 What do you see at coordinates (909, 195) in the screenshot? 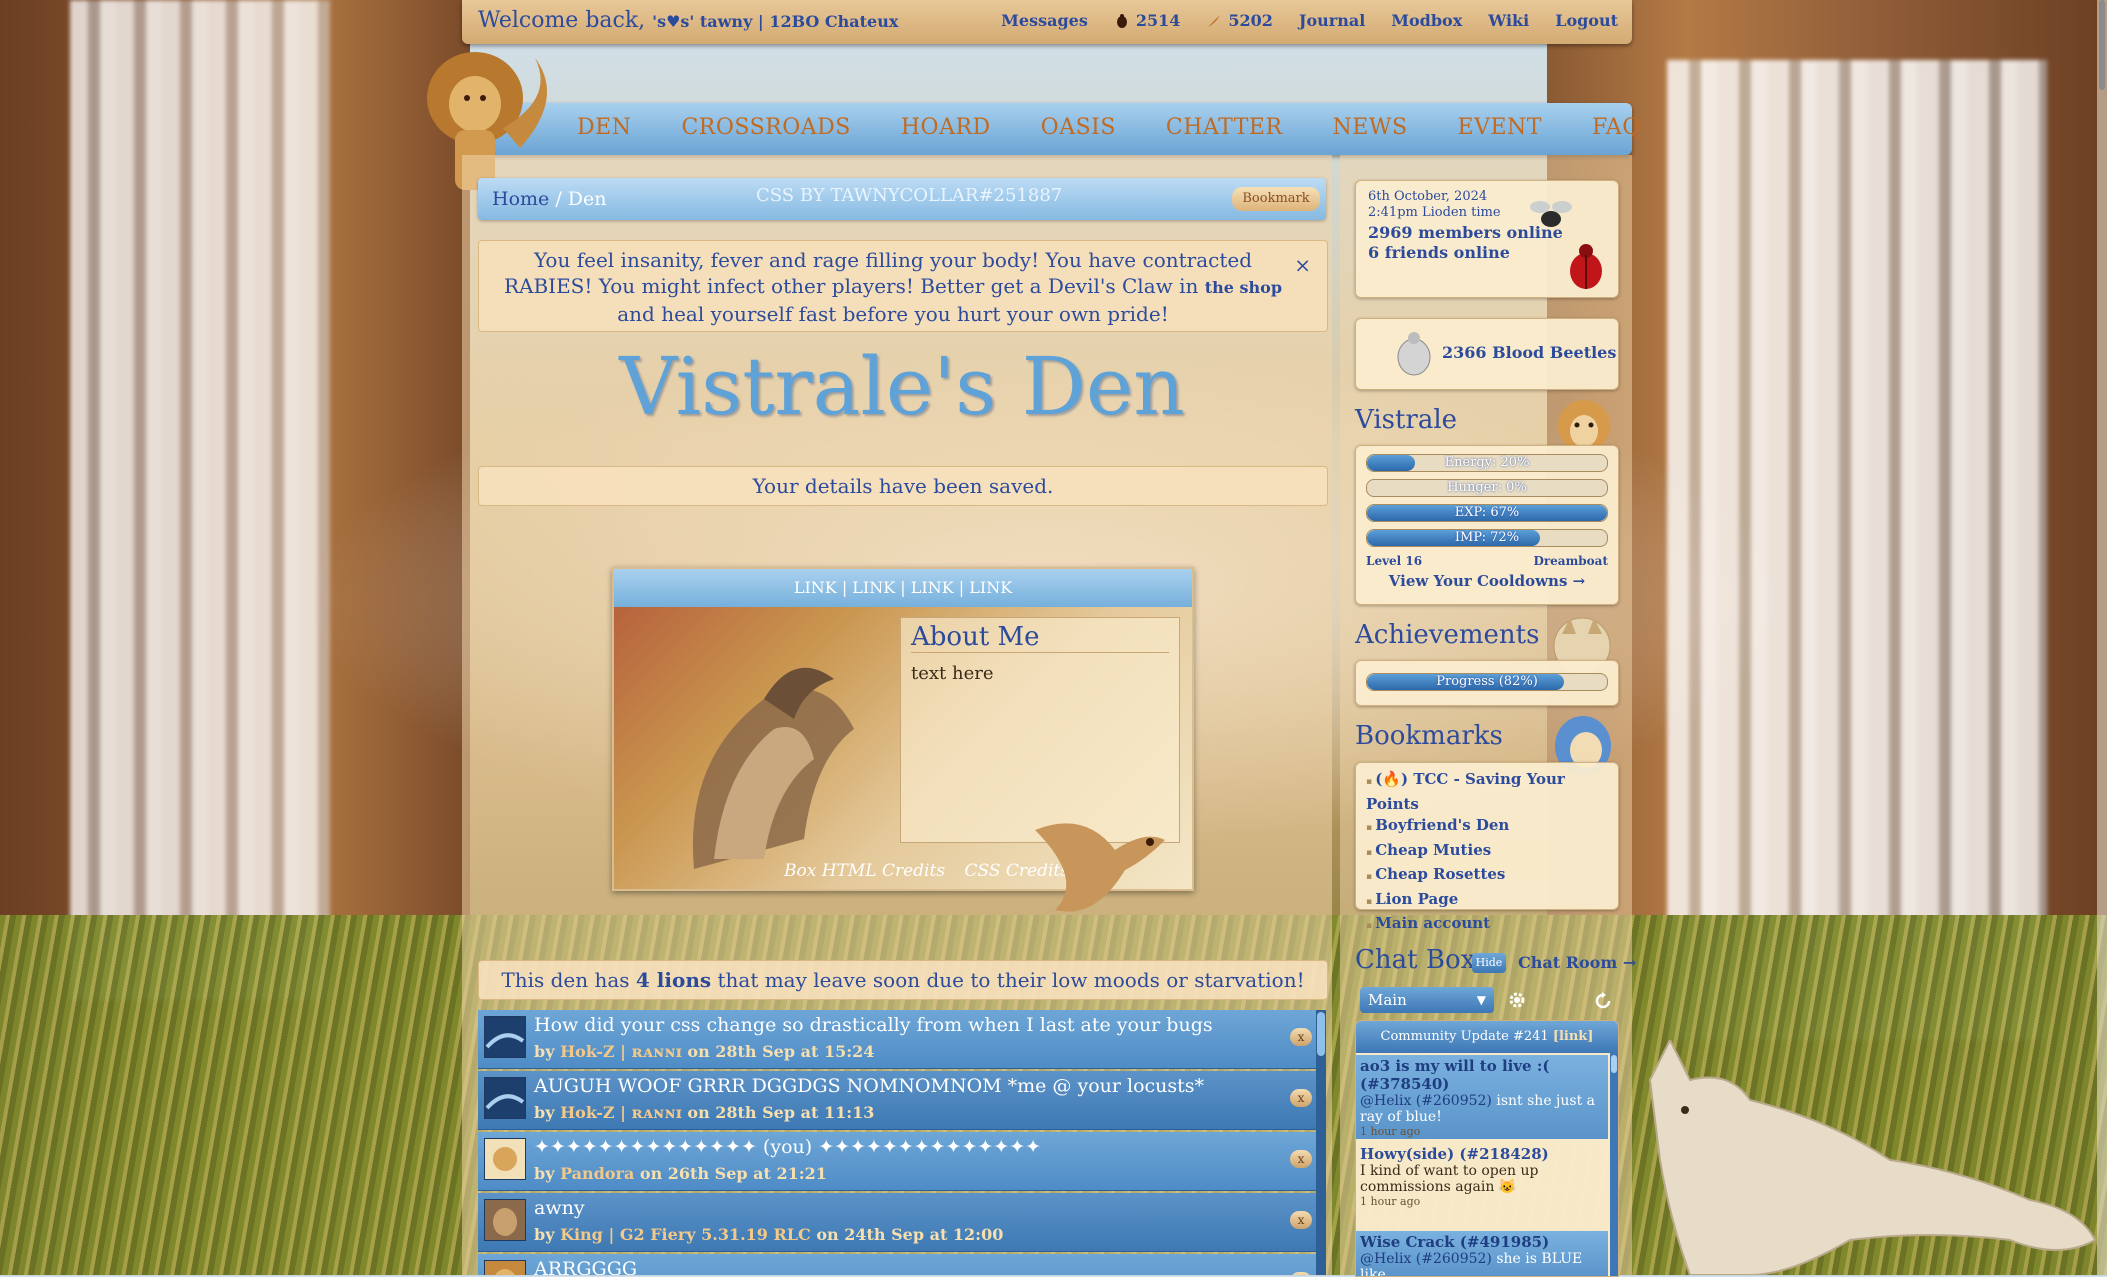
I see `css-credit: CSS BY TAWNYCOLLAR#251887` at bounding box center [909, 195].